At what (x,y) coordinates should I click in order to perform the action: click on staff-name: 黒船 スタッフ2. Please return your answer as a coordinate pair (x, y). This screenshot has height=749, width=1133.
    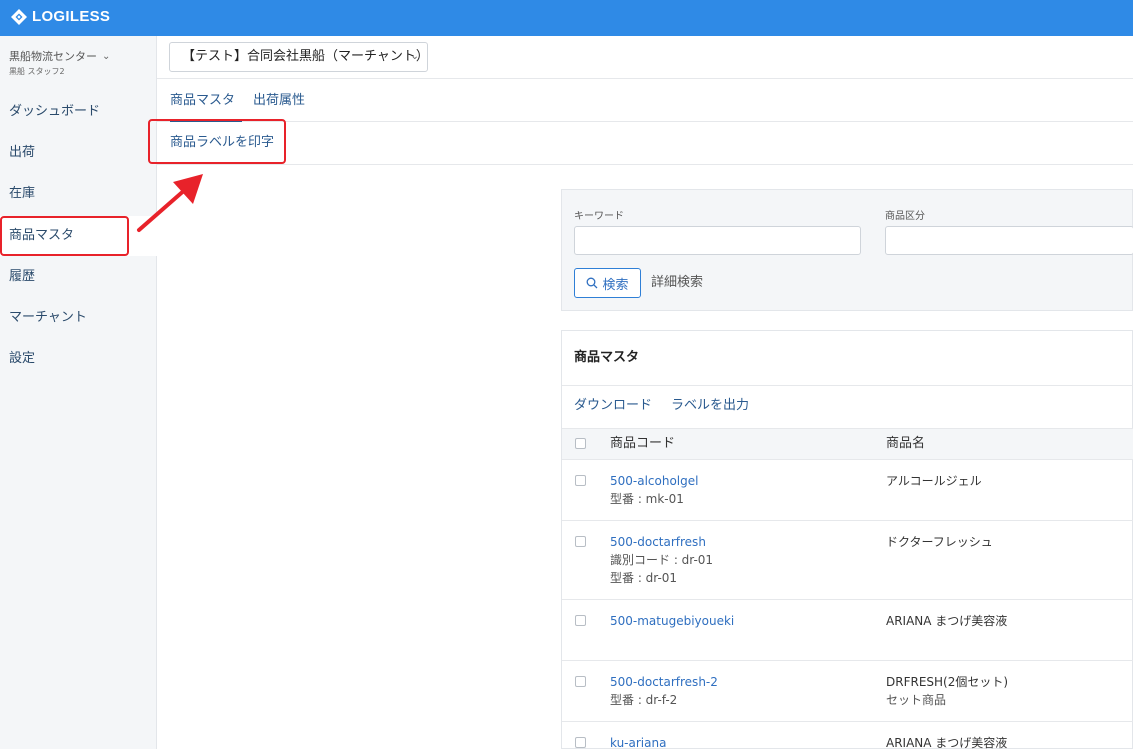
    Looking at the image, I should click on (37, 71).